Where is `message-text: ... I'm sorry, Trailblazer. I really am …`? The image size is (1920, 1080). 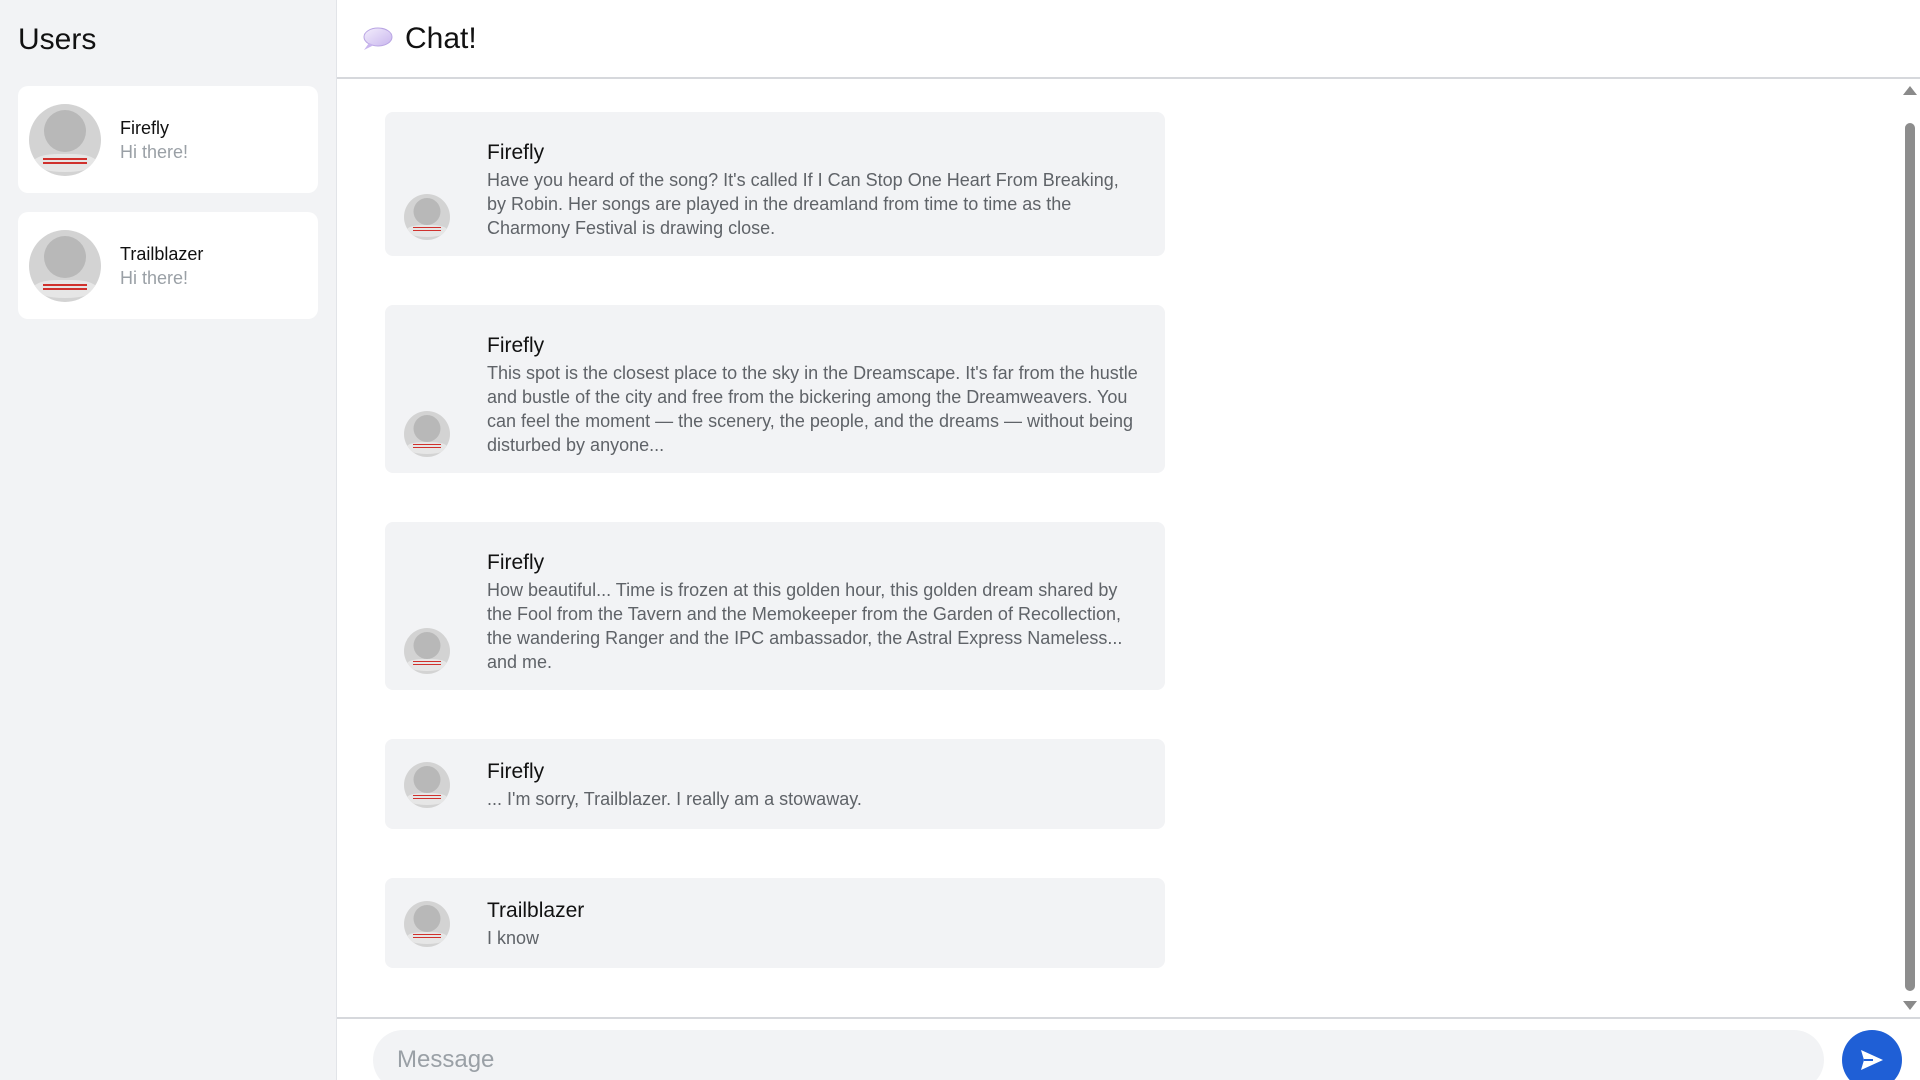
message-text: ... I'm sorry, Trailblazer. I really am … is located at coordinates (674, 799).